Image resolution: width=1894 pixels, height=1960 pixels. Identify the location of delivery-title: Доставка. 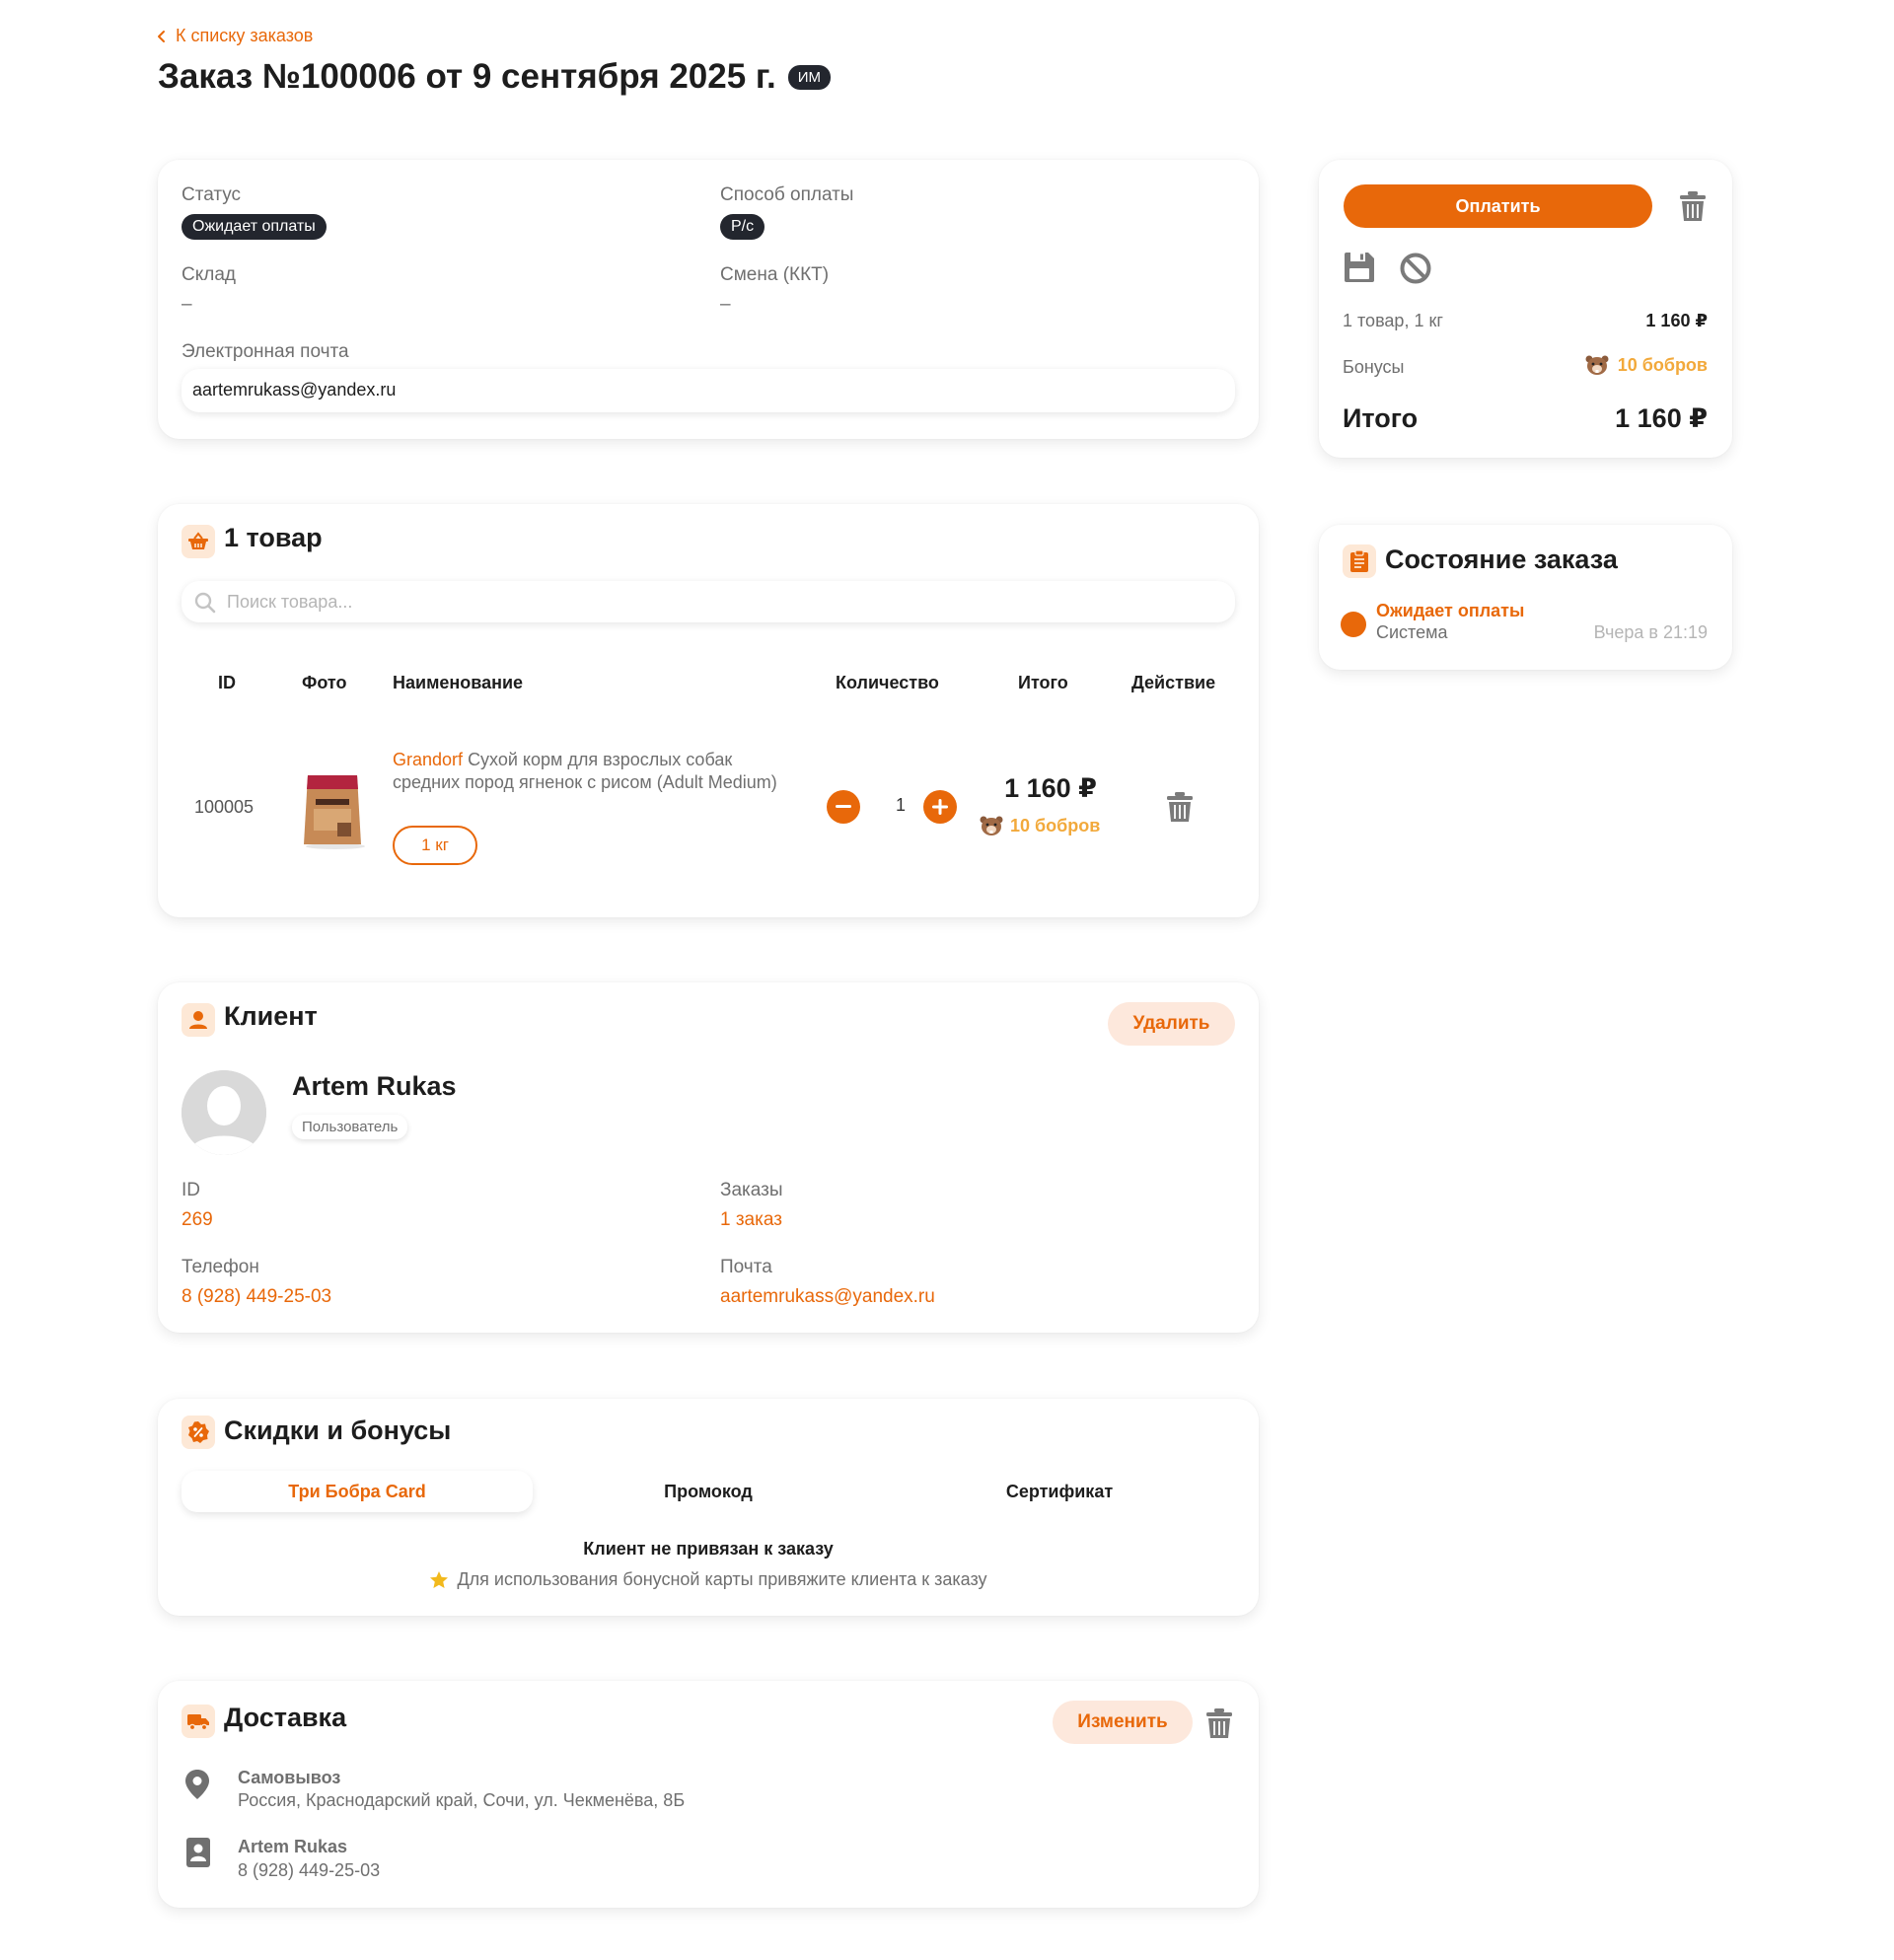
(285, 1717).